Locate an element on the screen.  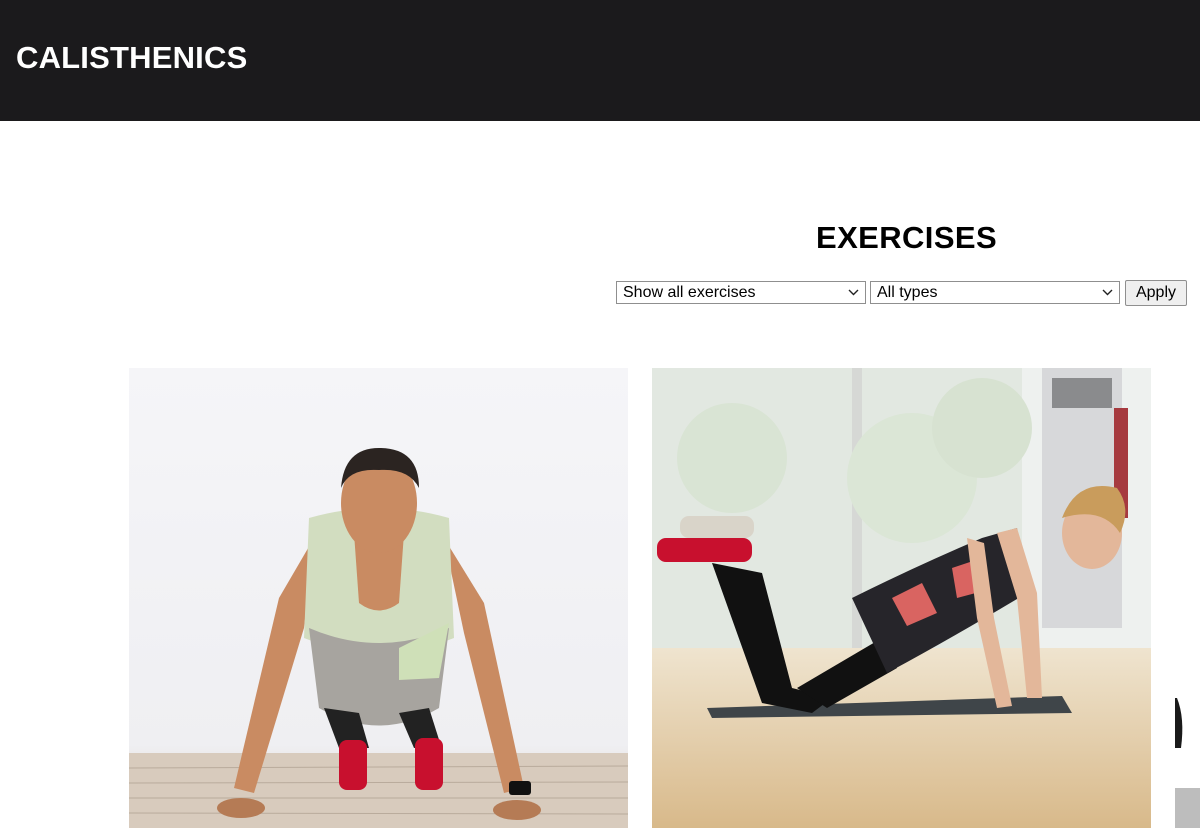
site-logo: CALISTHENICS is located at coordinates (131, 58).